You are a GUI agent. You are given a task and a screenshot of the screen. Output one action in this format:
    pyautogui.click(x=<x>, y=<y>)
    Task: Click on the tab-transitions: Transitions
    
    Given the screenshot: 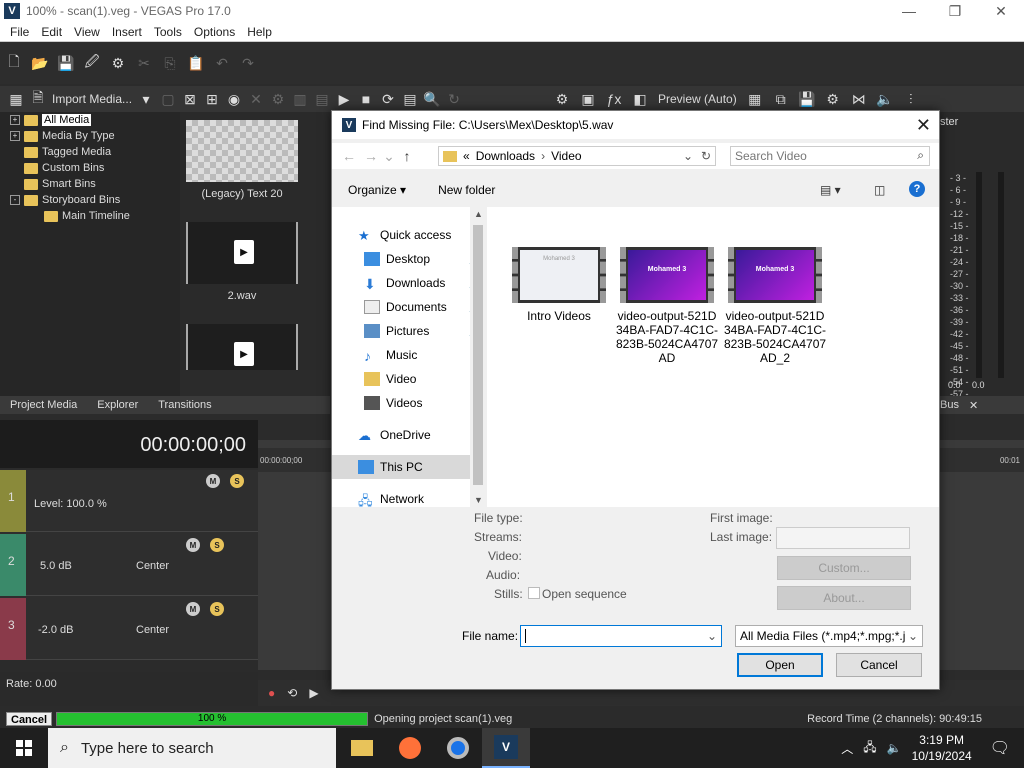 What is the action you would take?
    pyautogui.click(x=184, y=405)
    